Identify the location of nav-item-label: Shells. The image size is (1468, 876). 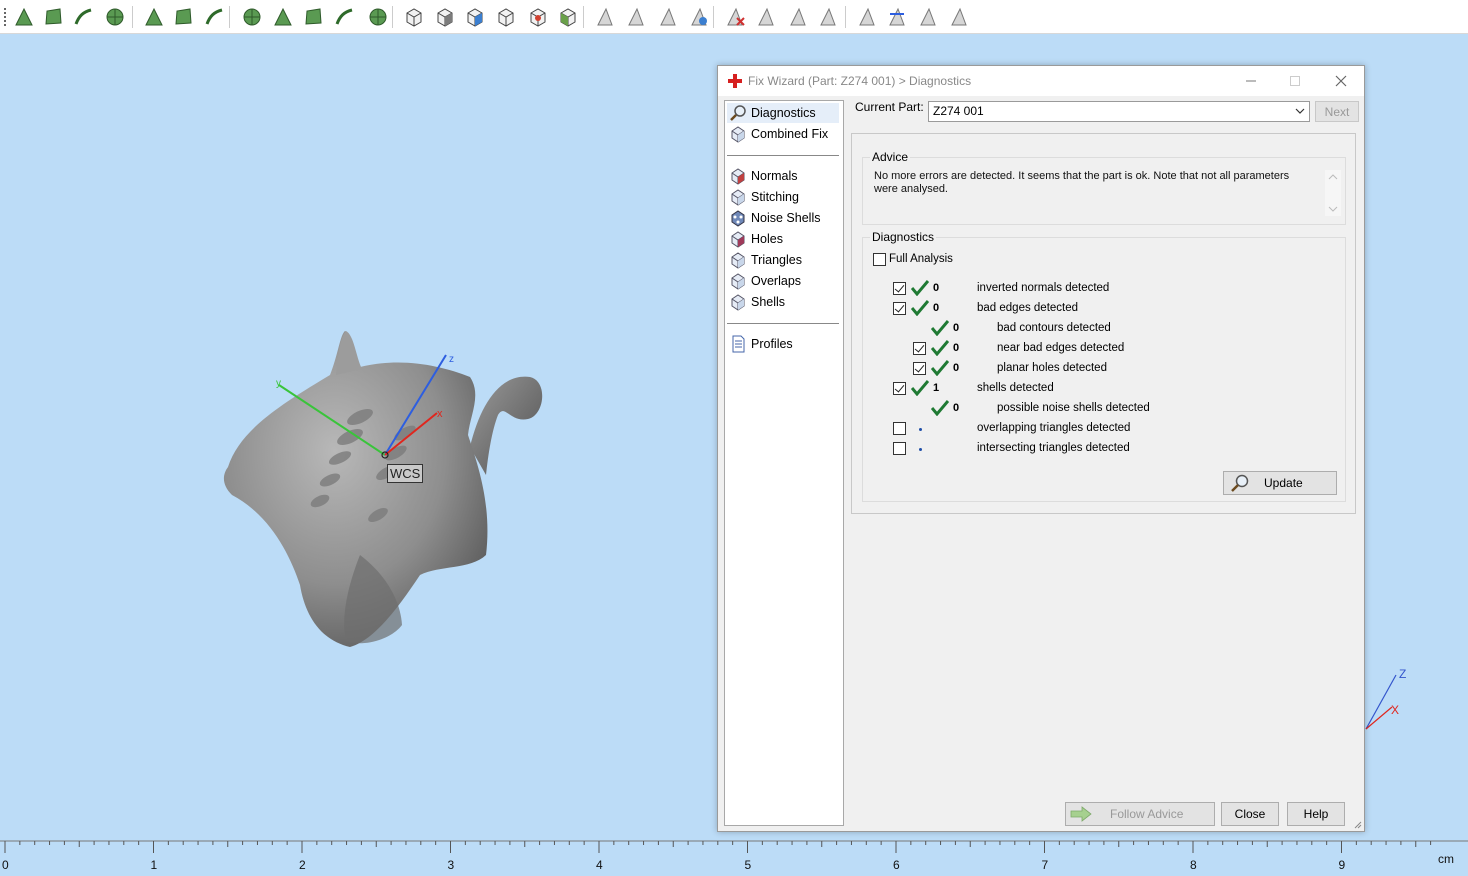
(768, 302).